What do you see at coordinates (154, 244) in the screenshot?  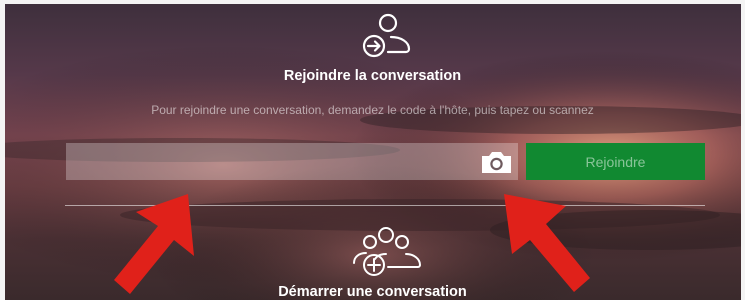 I see `red-arrow-annotation-left` at bounding box center [154, 244].